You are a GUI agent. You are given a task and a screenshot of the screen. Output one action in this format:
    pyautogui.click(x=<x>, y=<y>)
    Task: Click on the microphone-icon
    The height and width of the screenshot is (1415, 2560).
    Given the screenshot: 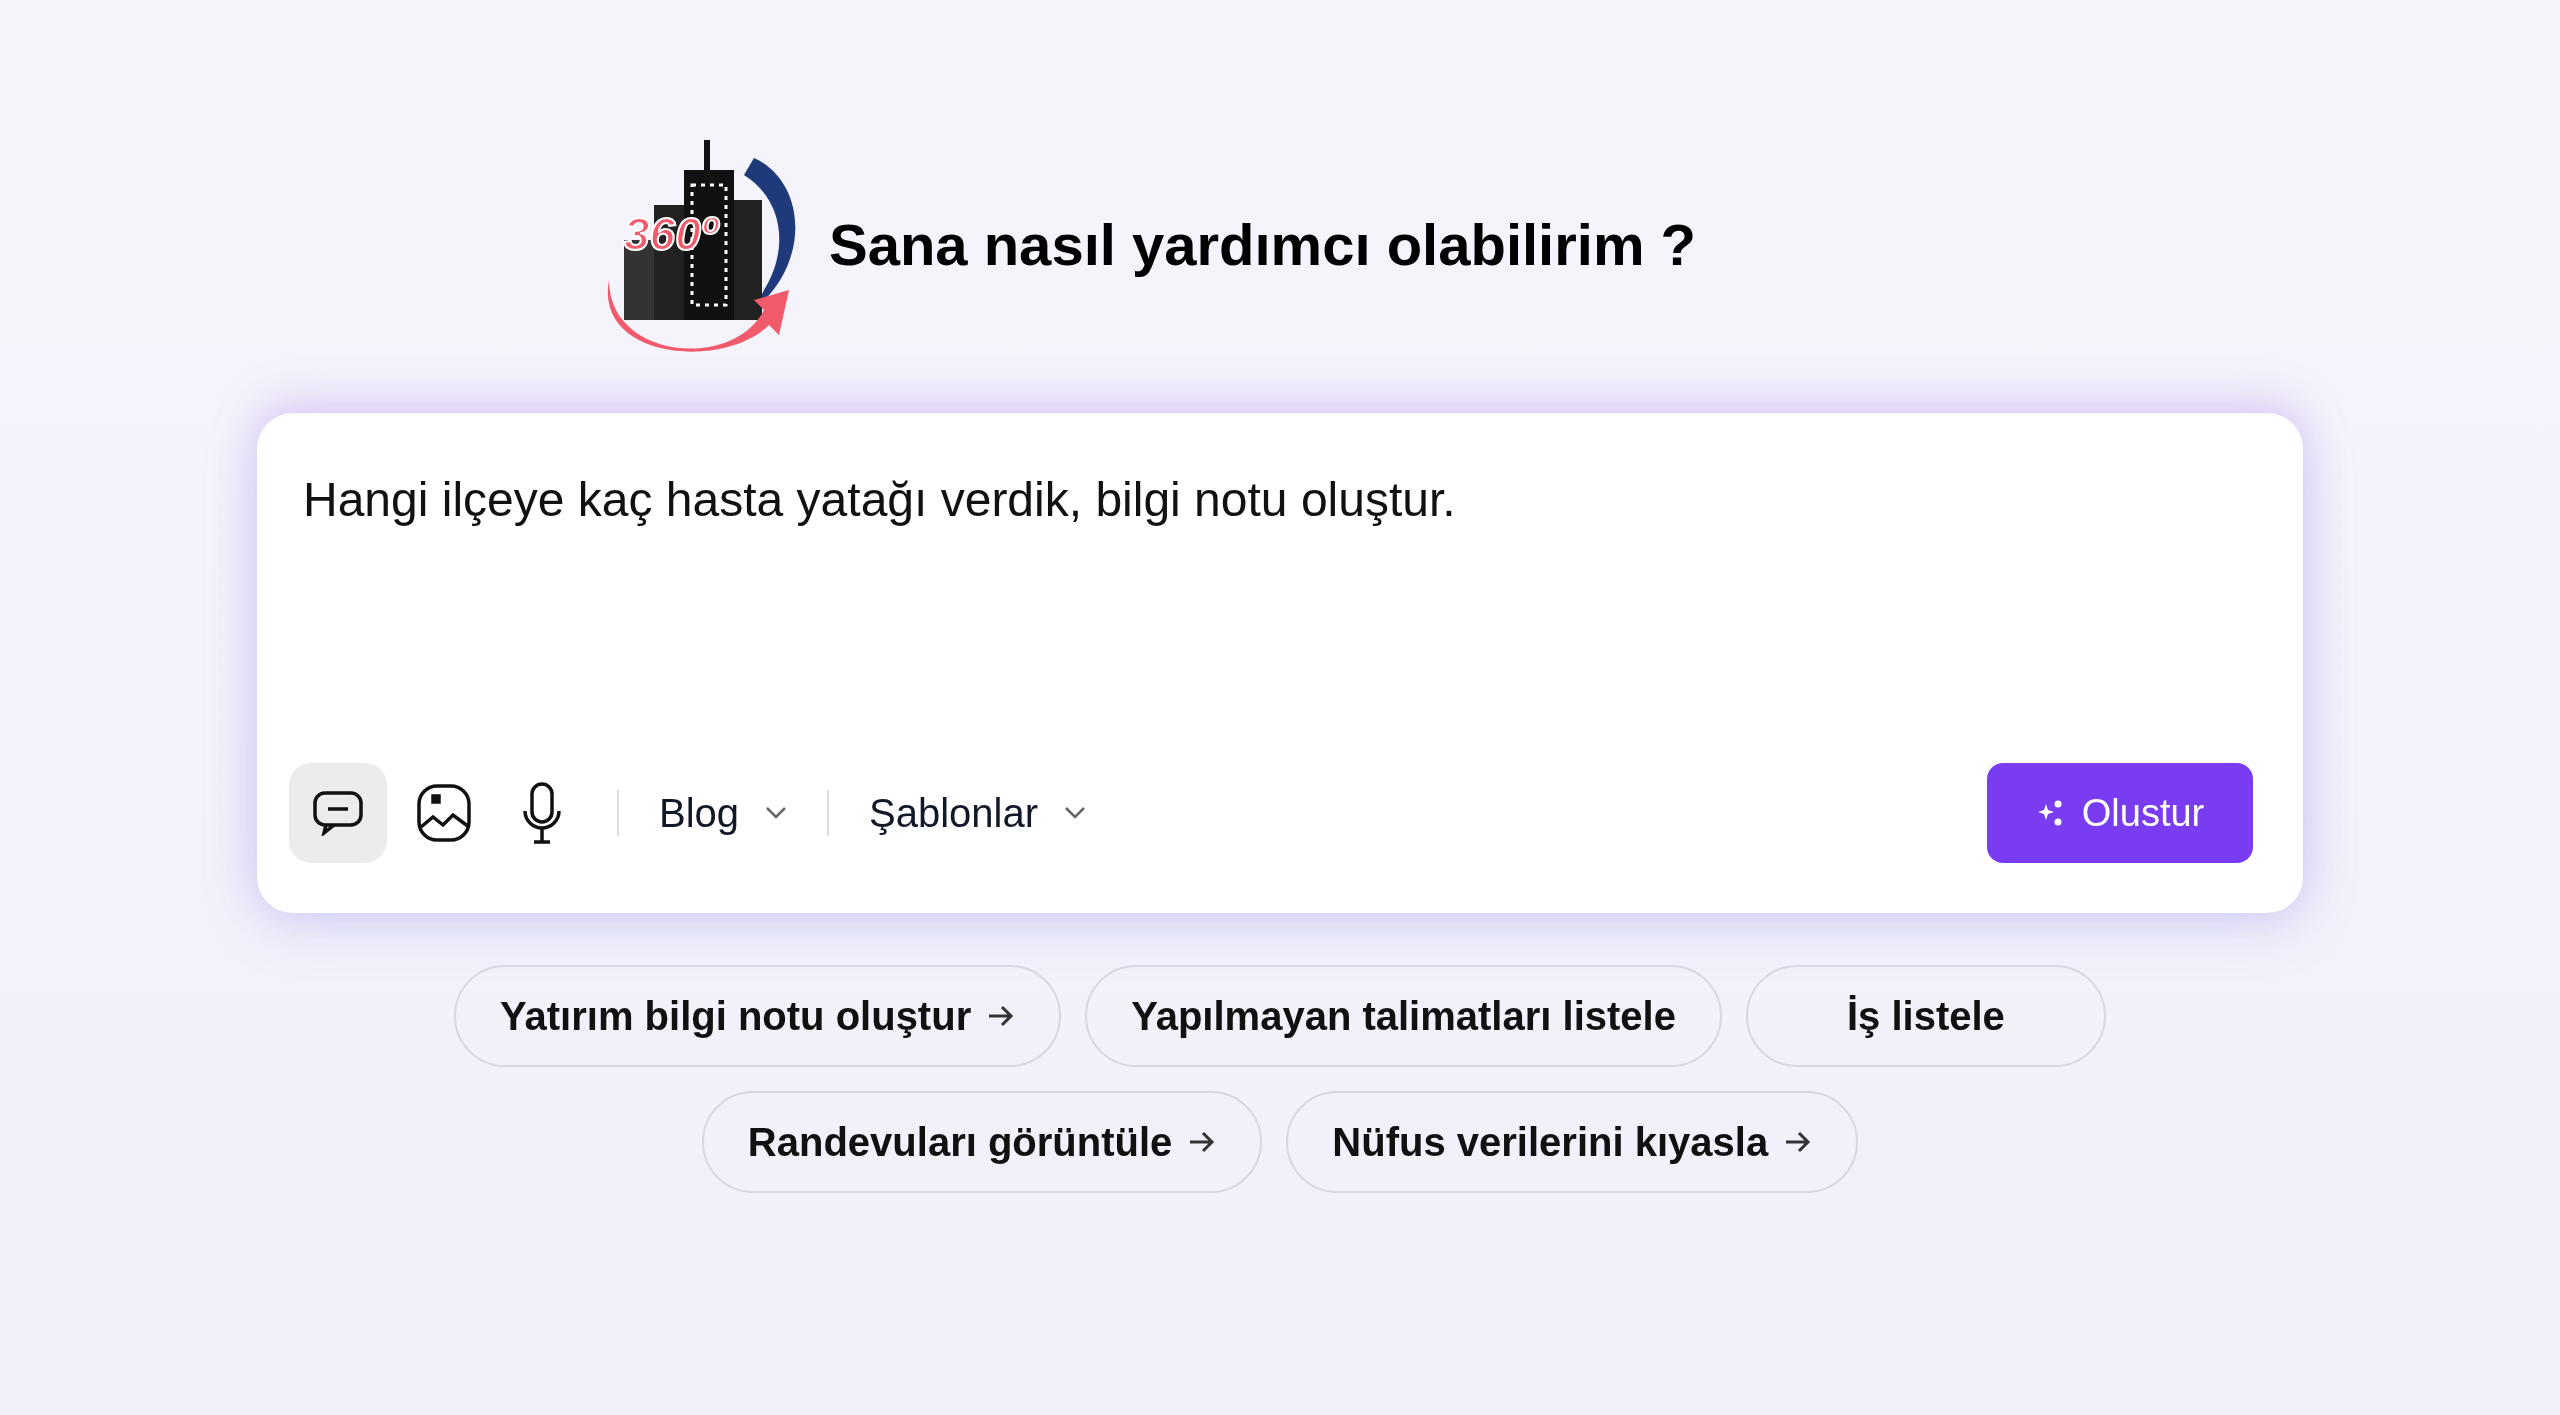 What is the action you would take?
    pyautogui.click(x=542, y=813)
    